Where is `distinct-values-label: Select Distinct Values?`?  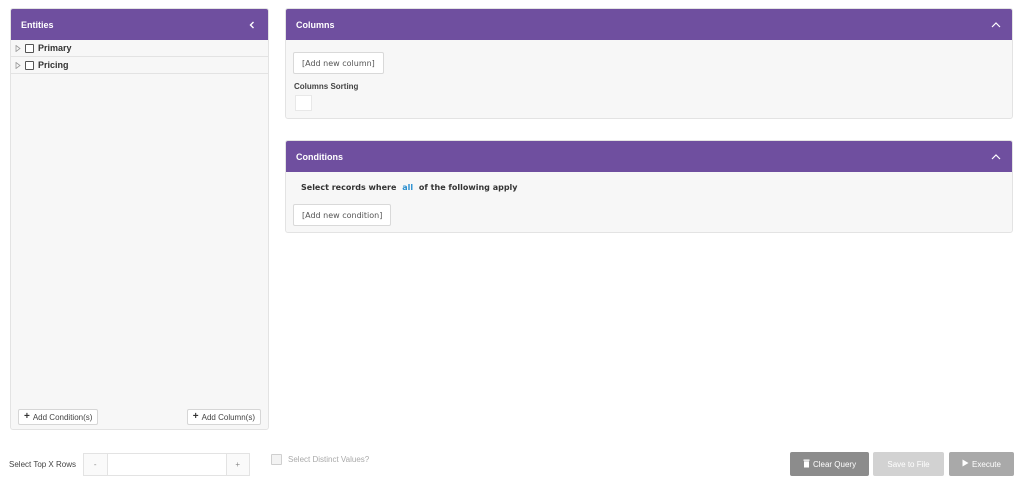
distinct-values-label: Select Distinct Values? is located at coordinates (329, 459).